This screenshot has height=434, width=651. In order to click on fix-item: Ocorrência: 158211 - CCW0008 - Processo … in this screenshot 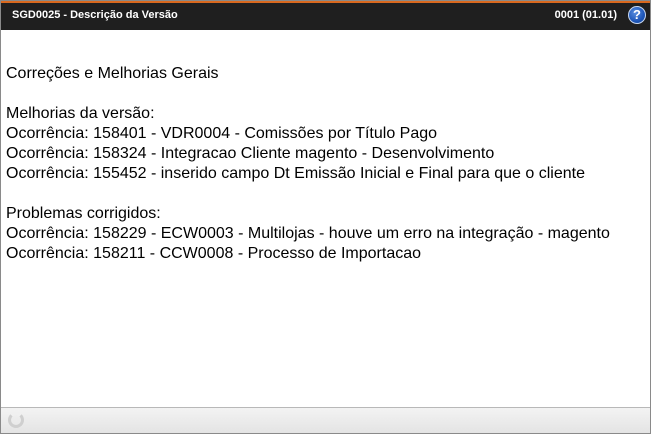, I will do `click(214, 253)`.